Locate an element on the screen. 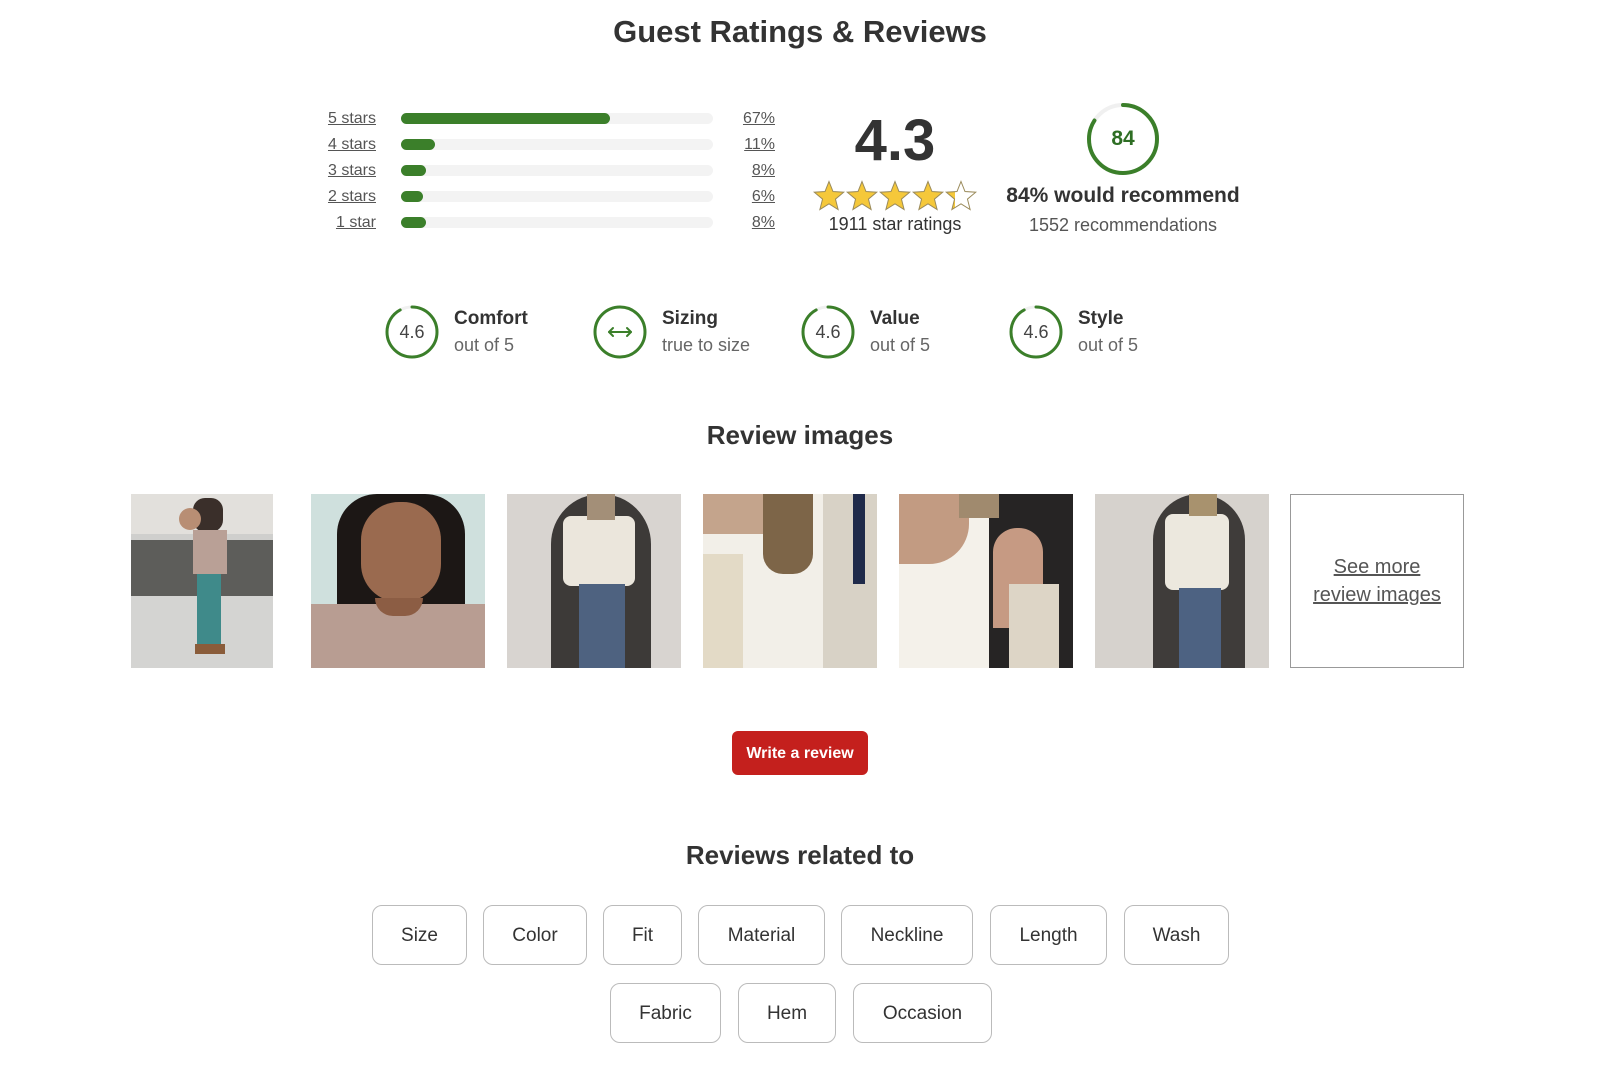 The height and width of the screenshot is (1068, 1600). recommend-headline: 84% would recommend is located at coordinates (1123, 195).